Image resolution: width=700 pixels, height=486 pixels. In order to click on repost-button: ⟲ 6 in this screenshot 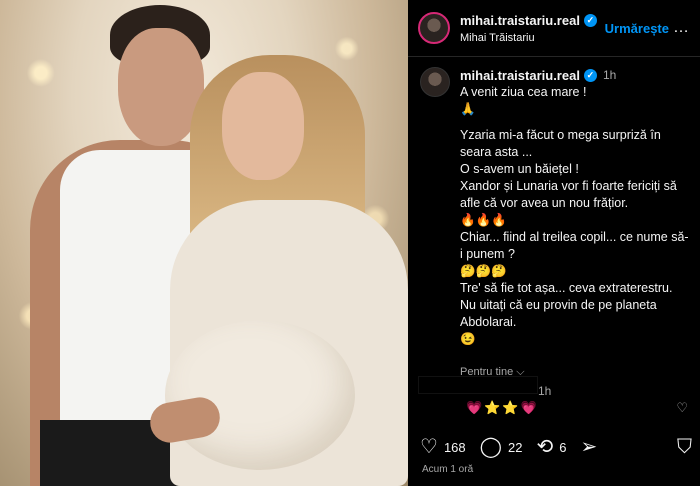, I will do `click(552, 447)`.